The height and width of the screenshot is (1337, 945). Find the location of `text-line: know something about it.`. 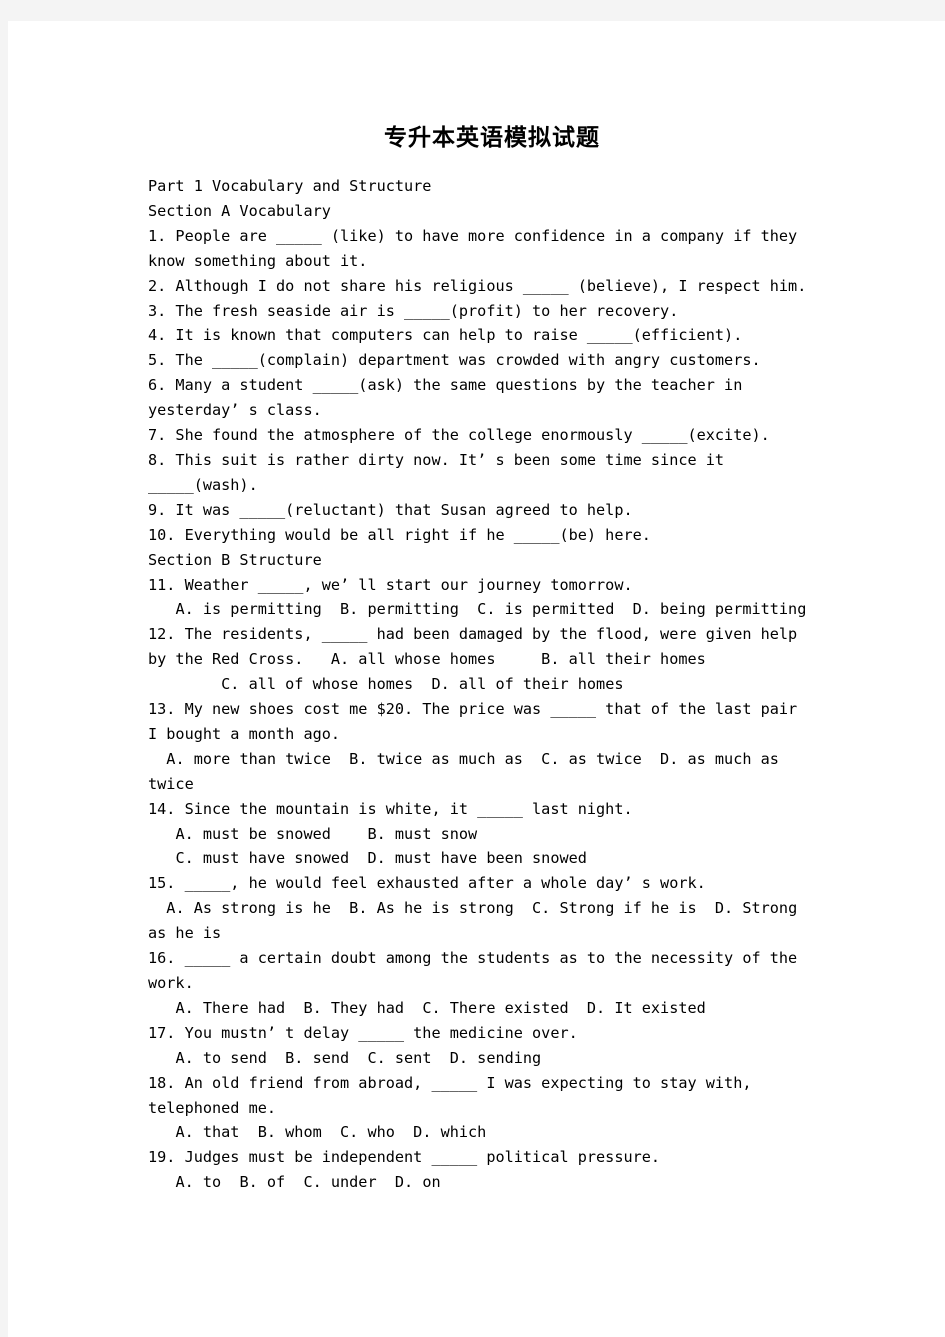

text-line: know something about it. is located at coordinates (258, 260).